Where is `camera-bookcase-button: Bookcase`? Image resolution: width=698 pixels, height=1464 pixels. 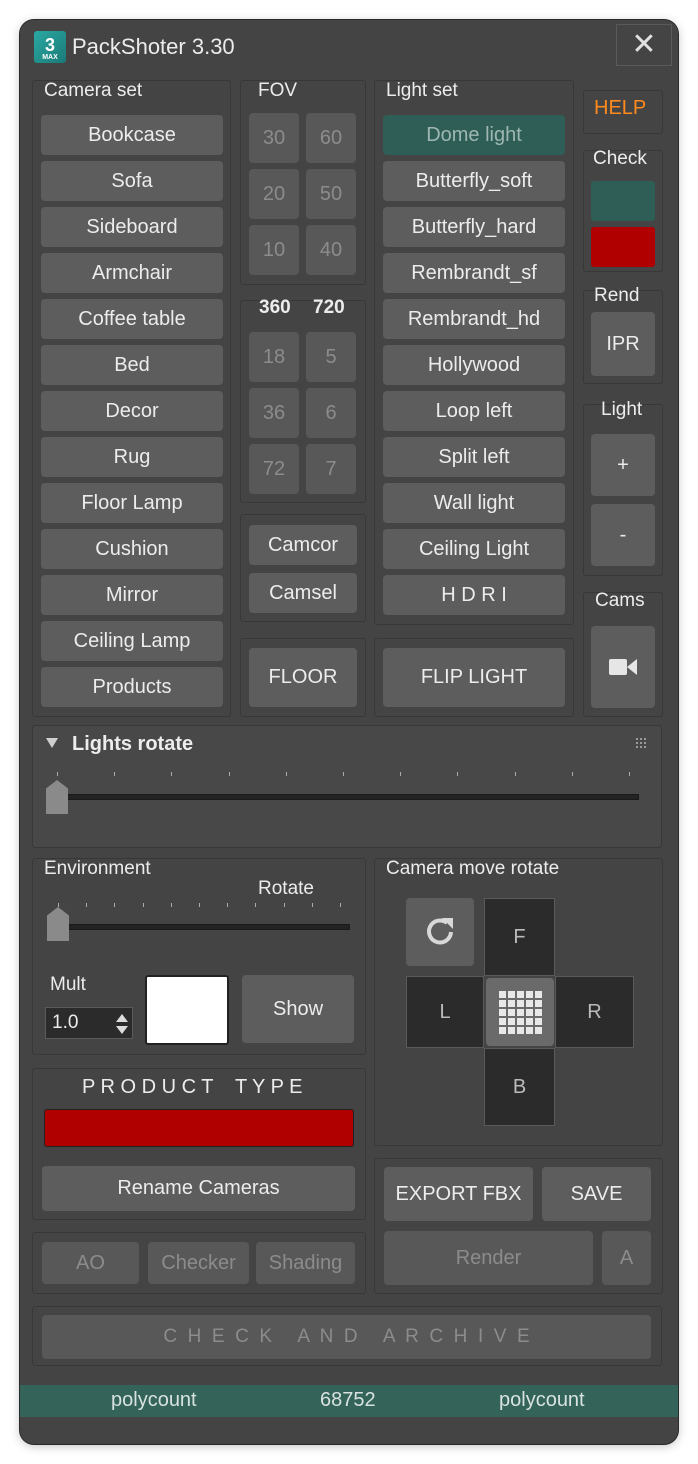 camera-bookcase-button: Bookcase is located at coordinates (132, 135).